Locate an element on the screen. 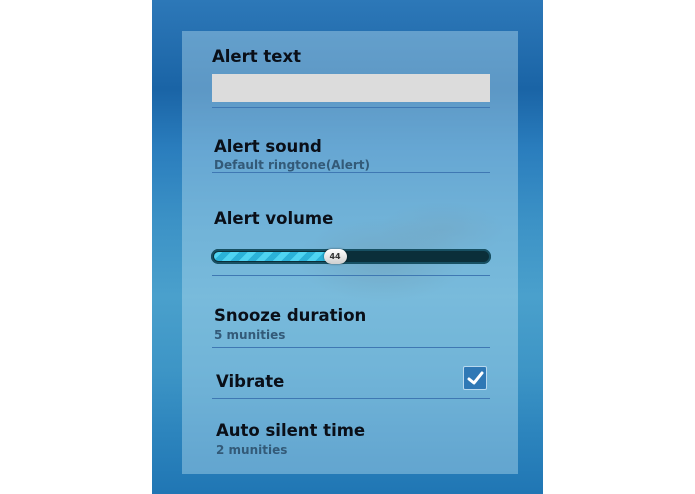 The height and width of the screenshot is (494, 695). alert-text-label: Alert text is located at coordinates (256, 56).